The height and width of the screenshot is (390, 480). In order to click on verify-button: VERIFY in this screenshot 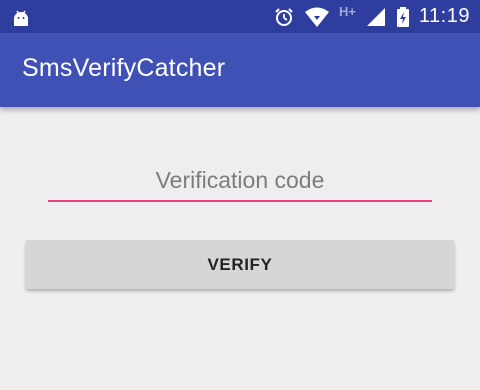, I will do `click(240, 264)`.